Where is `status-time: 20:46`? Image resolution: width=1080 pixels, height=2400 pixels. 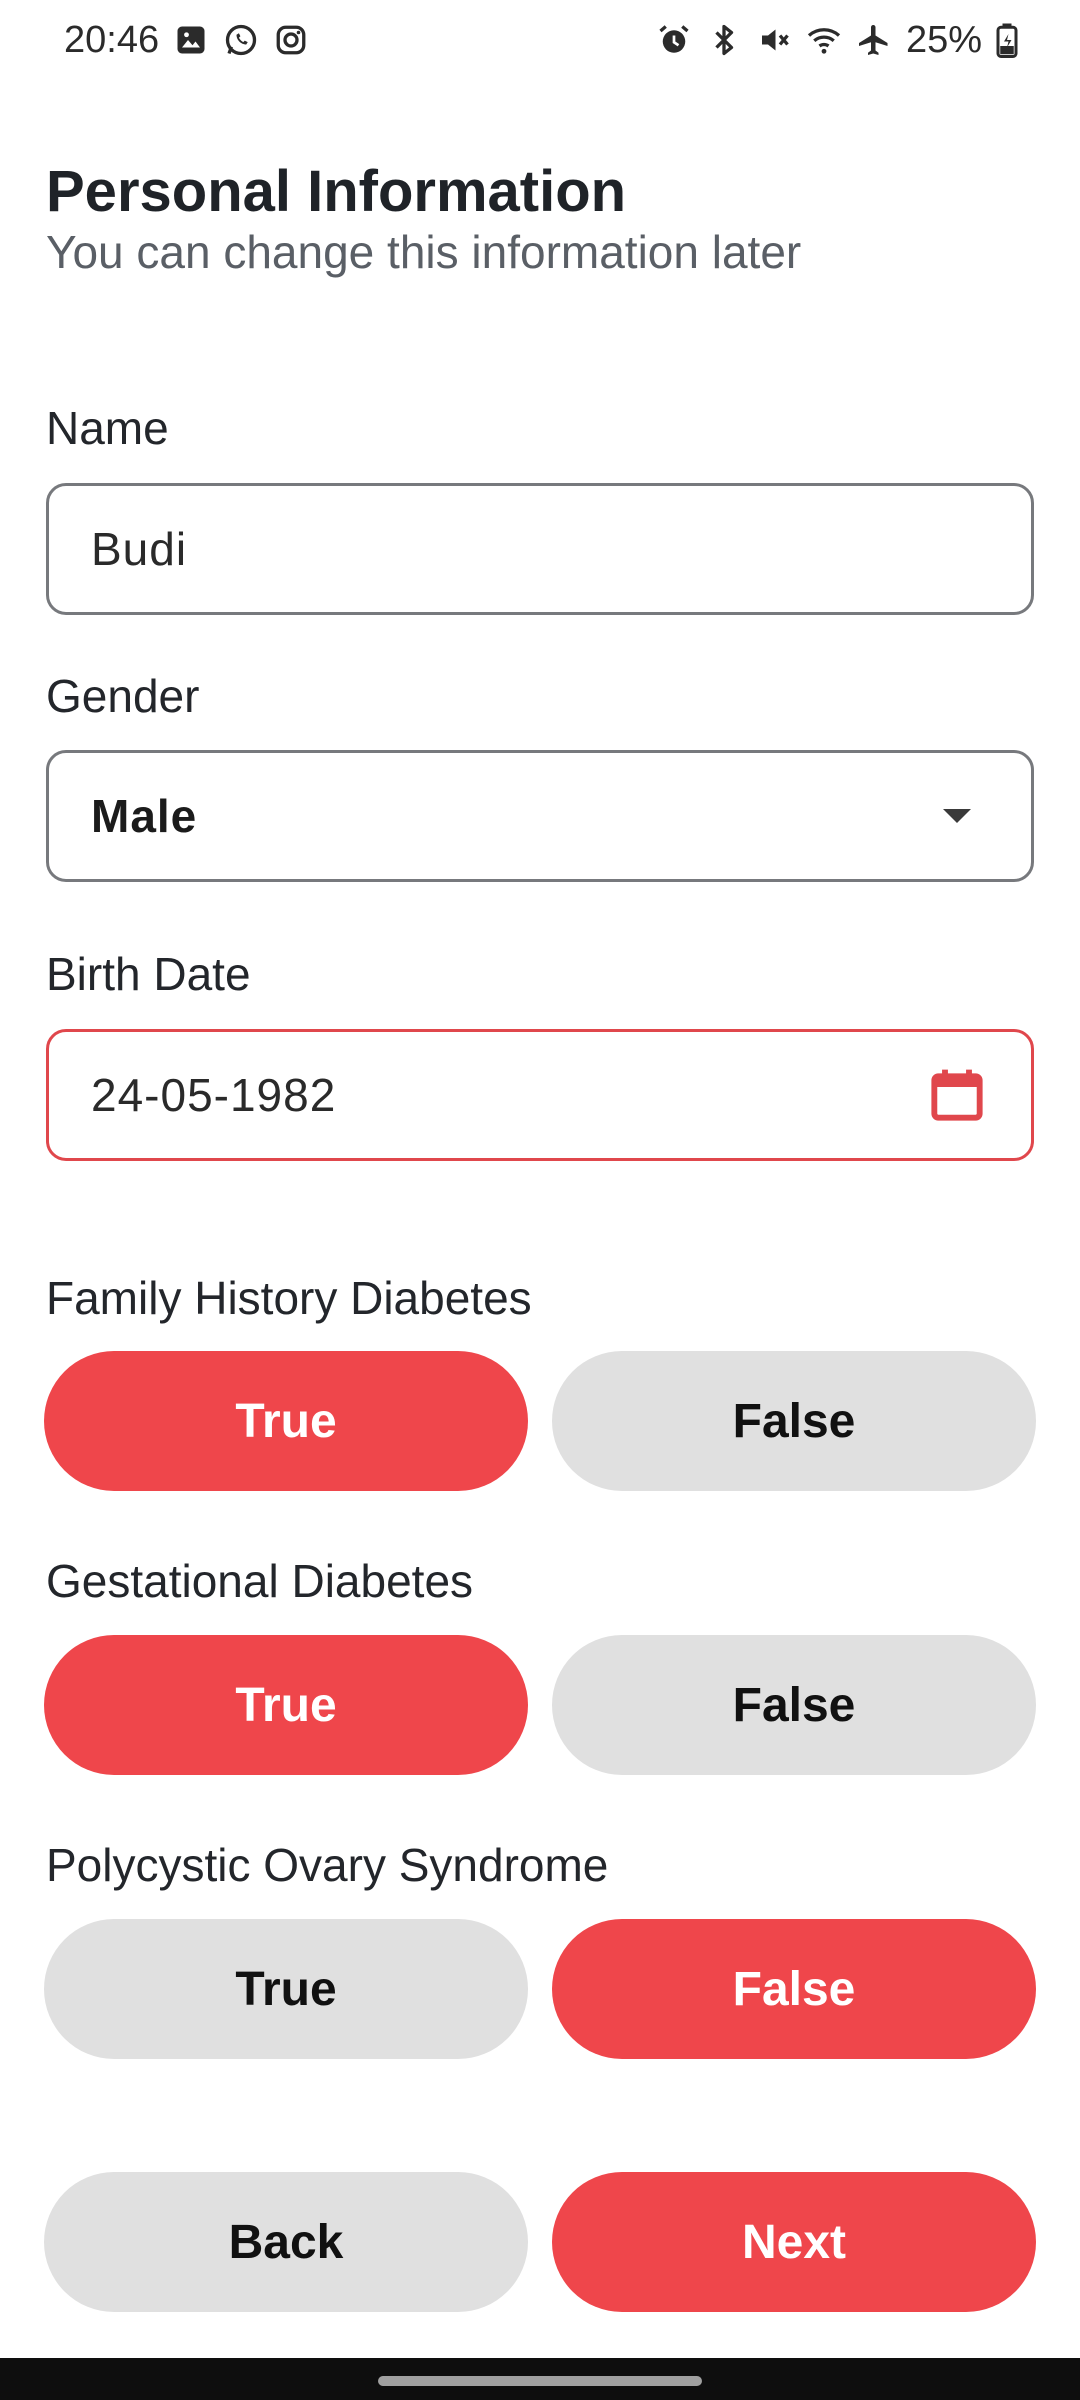
status-time: 20:46 is located at coordinates (112, 39).